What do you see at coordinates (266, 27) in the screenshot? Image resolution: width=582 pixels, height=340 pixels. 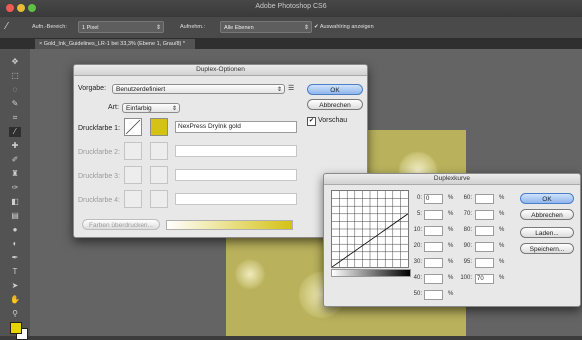 I see `sample-select: Alle Ebenen ⇕` at bounding box center [266, 27].